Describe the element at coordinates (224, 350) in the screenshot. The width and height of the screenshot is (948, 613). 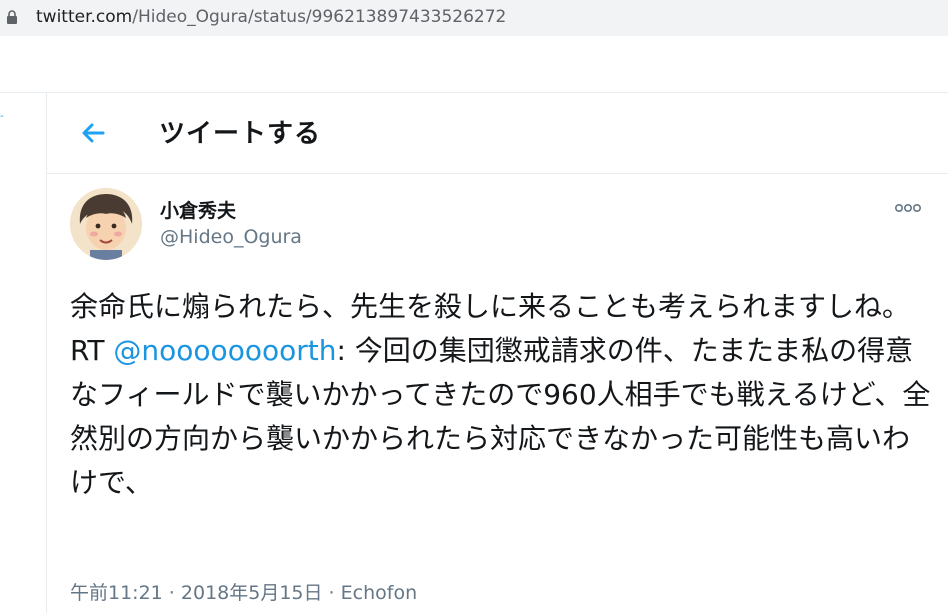
I see `mention-link: @noooooooorth` at that location.